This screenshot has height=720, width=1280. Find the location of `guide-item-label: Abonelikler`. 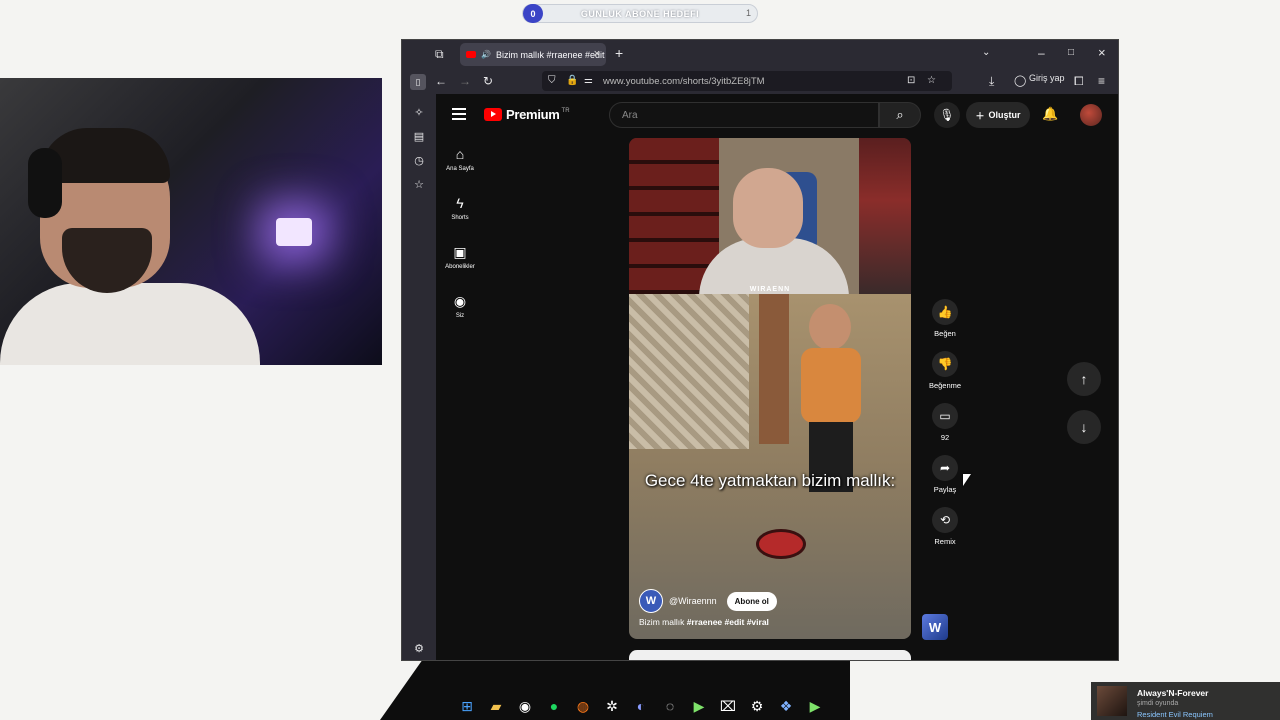

guide-item-label: Abonelikler is located at coordinates (460, 267).